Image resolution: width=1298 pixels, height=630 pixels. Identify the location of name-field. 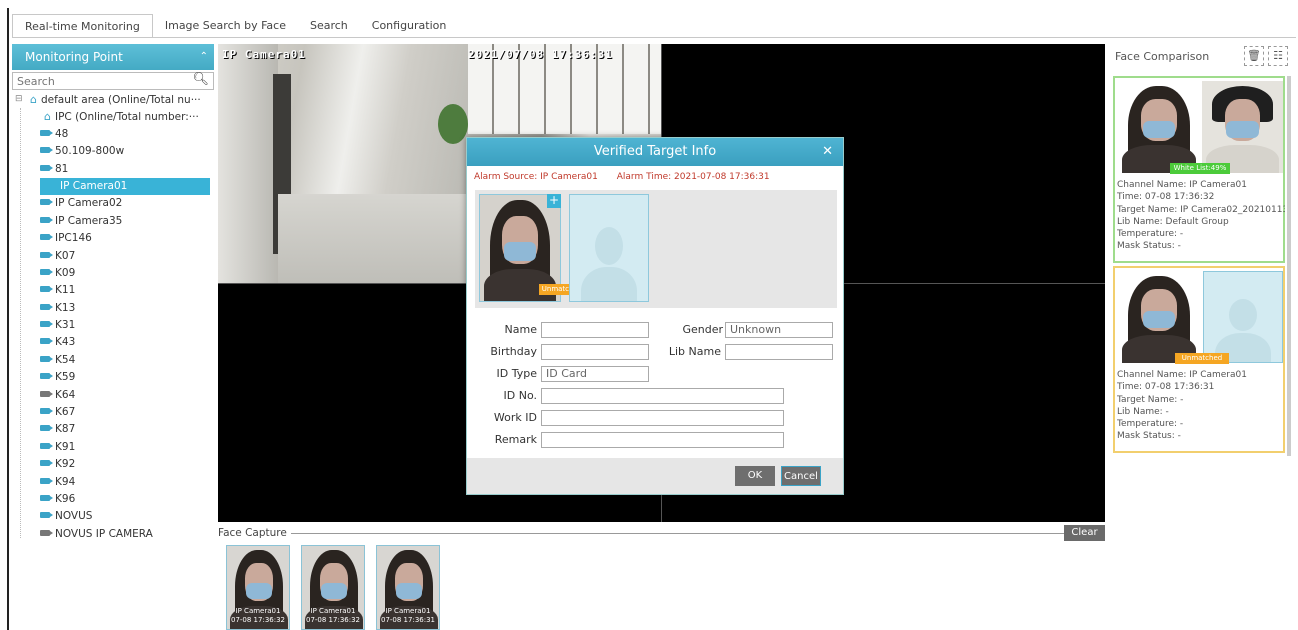
(595, 330).